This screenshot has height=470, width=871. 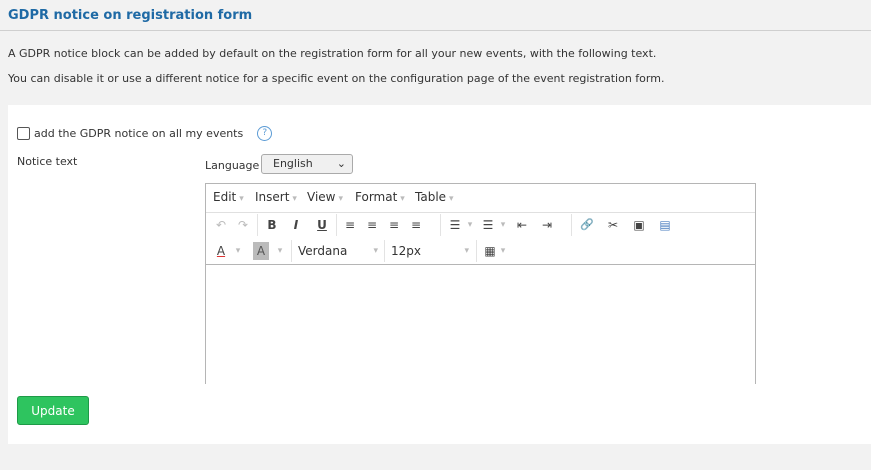 I want to click on menu-edit: Edit ▾, so click(x=228, y=197).